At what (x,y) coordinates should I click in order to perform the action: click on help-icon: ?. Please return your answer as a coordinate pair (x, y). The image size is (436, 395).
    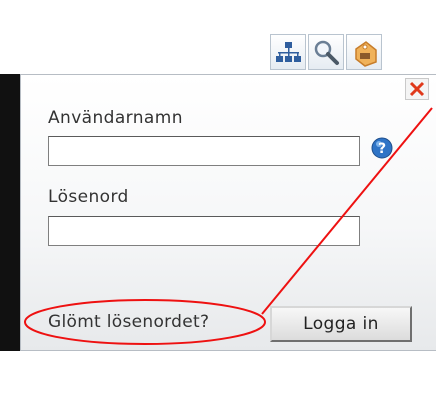
    Looking at the image, I should click on (382, 150).